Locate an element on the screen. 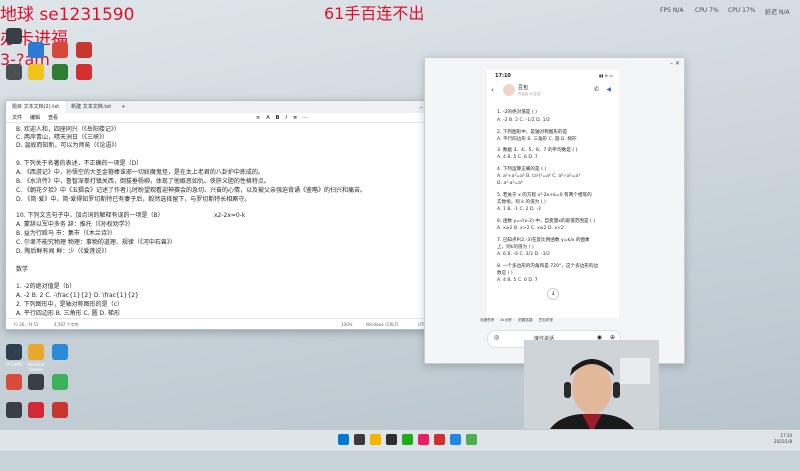  gpu-stat: CPU 17% is located at coordinates (742, 10).